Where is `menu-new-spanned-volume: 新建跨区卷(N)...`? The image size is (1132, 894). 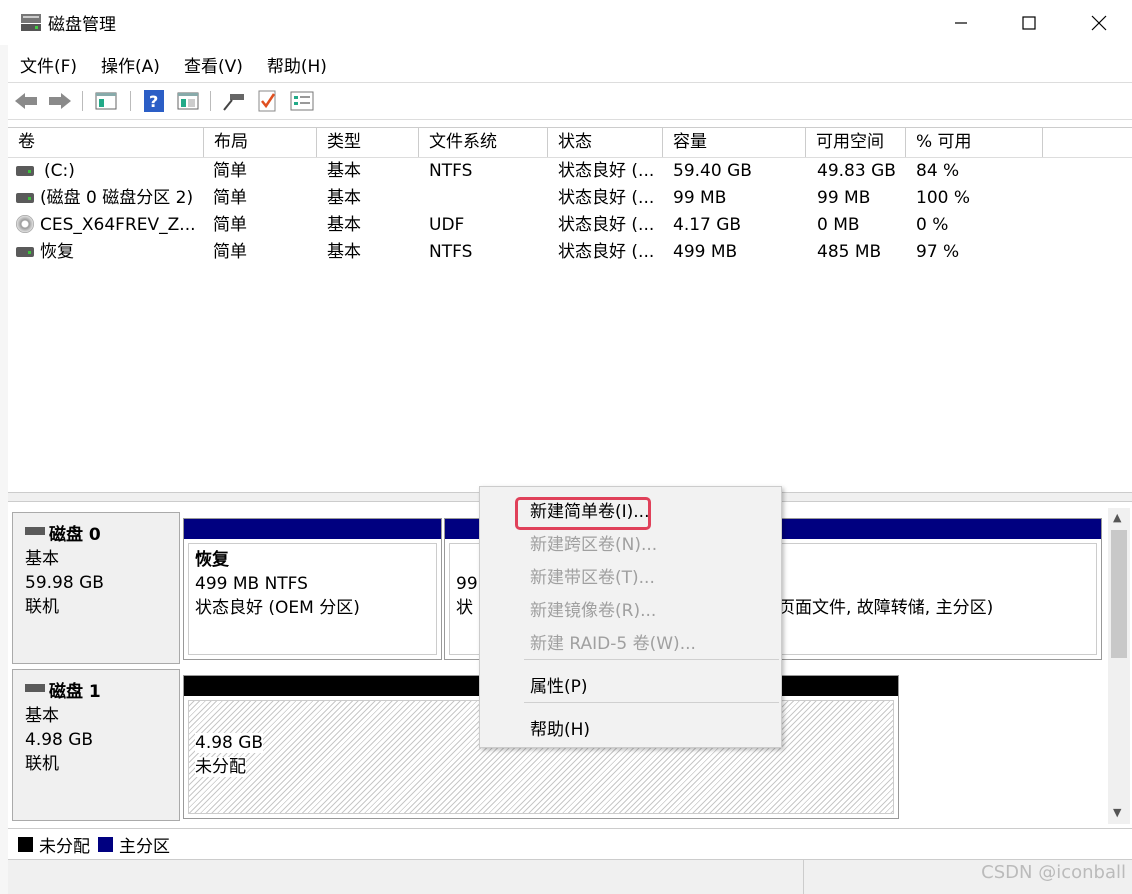 menu-new-spanned-volume: 新建跨区卷(N)... is located at coordinates (593, 542).